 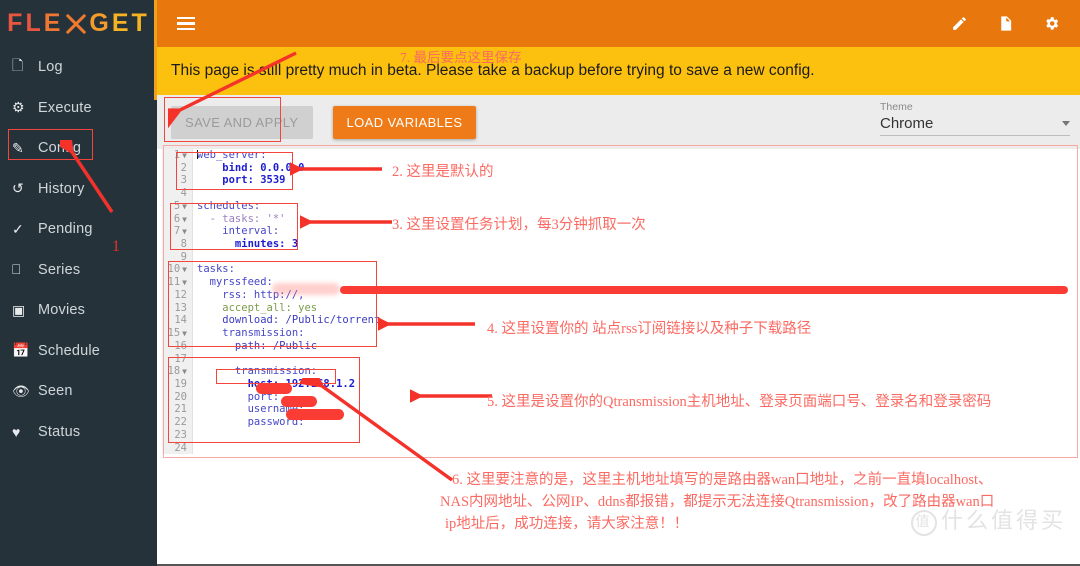 What do you see at coordinates (18, 188) in the screenshot?
I see `history-icon: ↺` at bounding box center [18, 188].